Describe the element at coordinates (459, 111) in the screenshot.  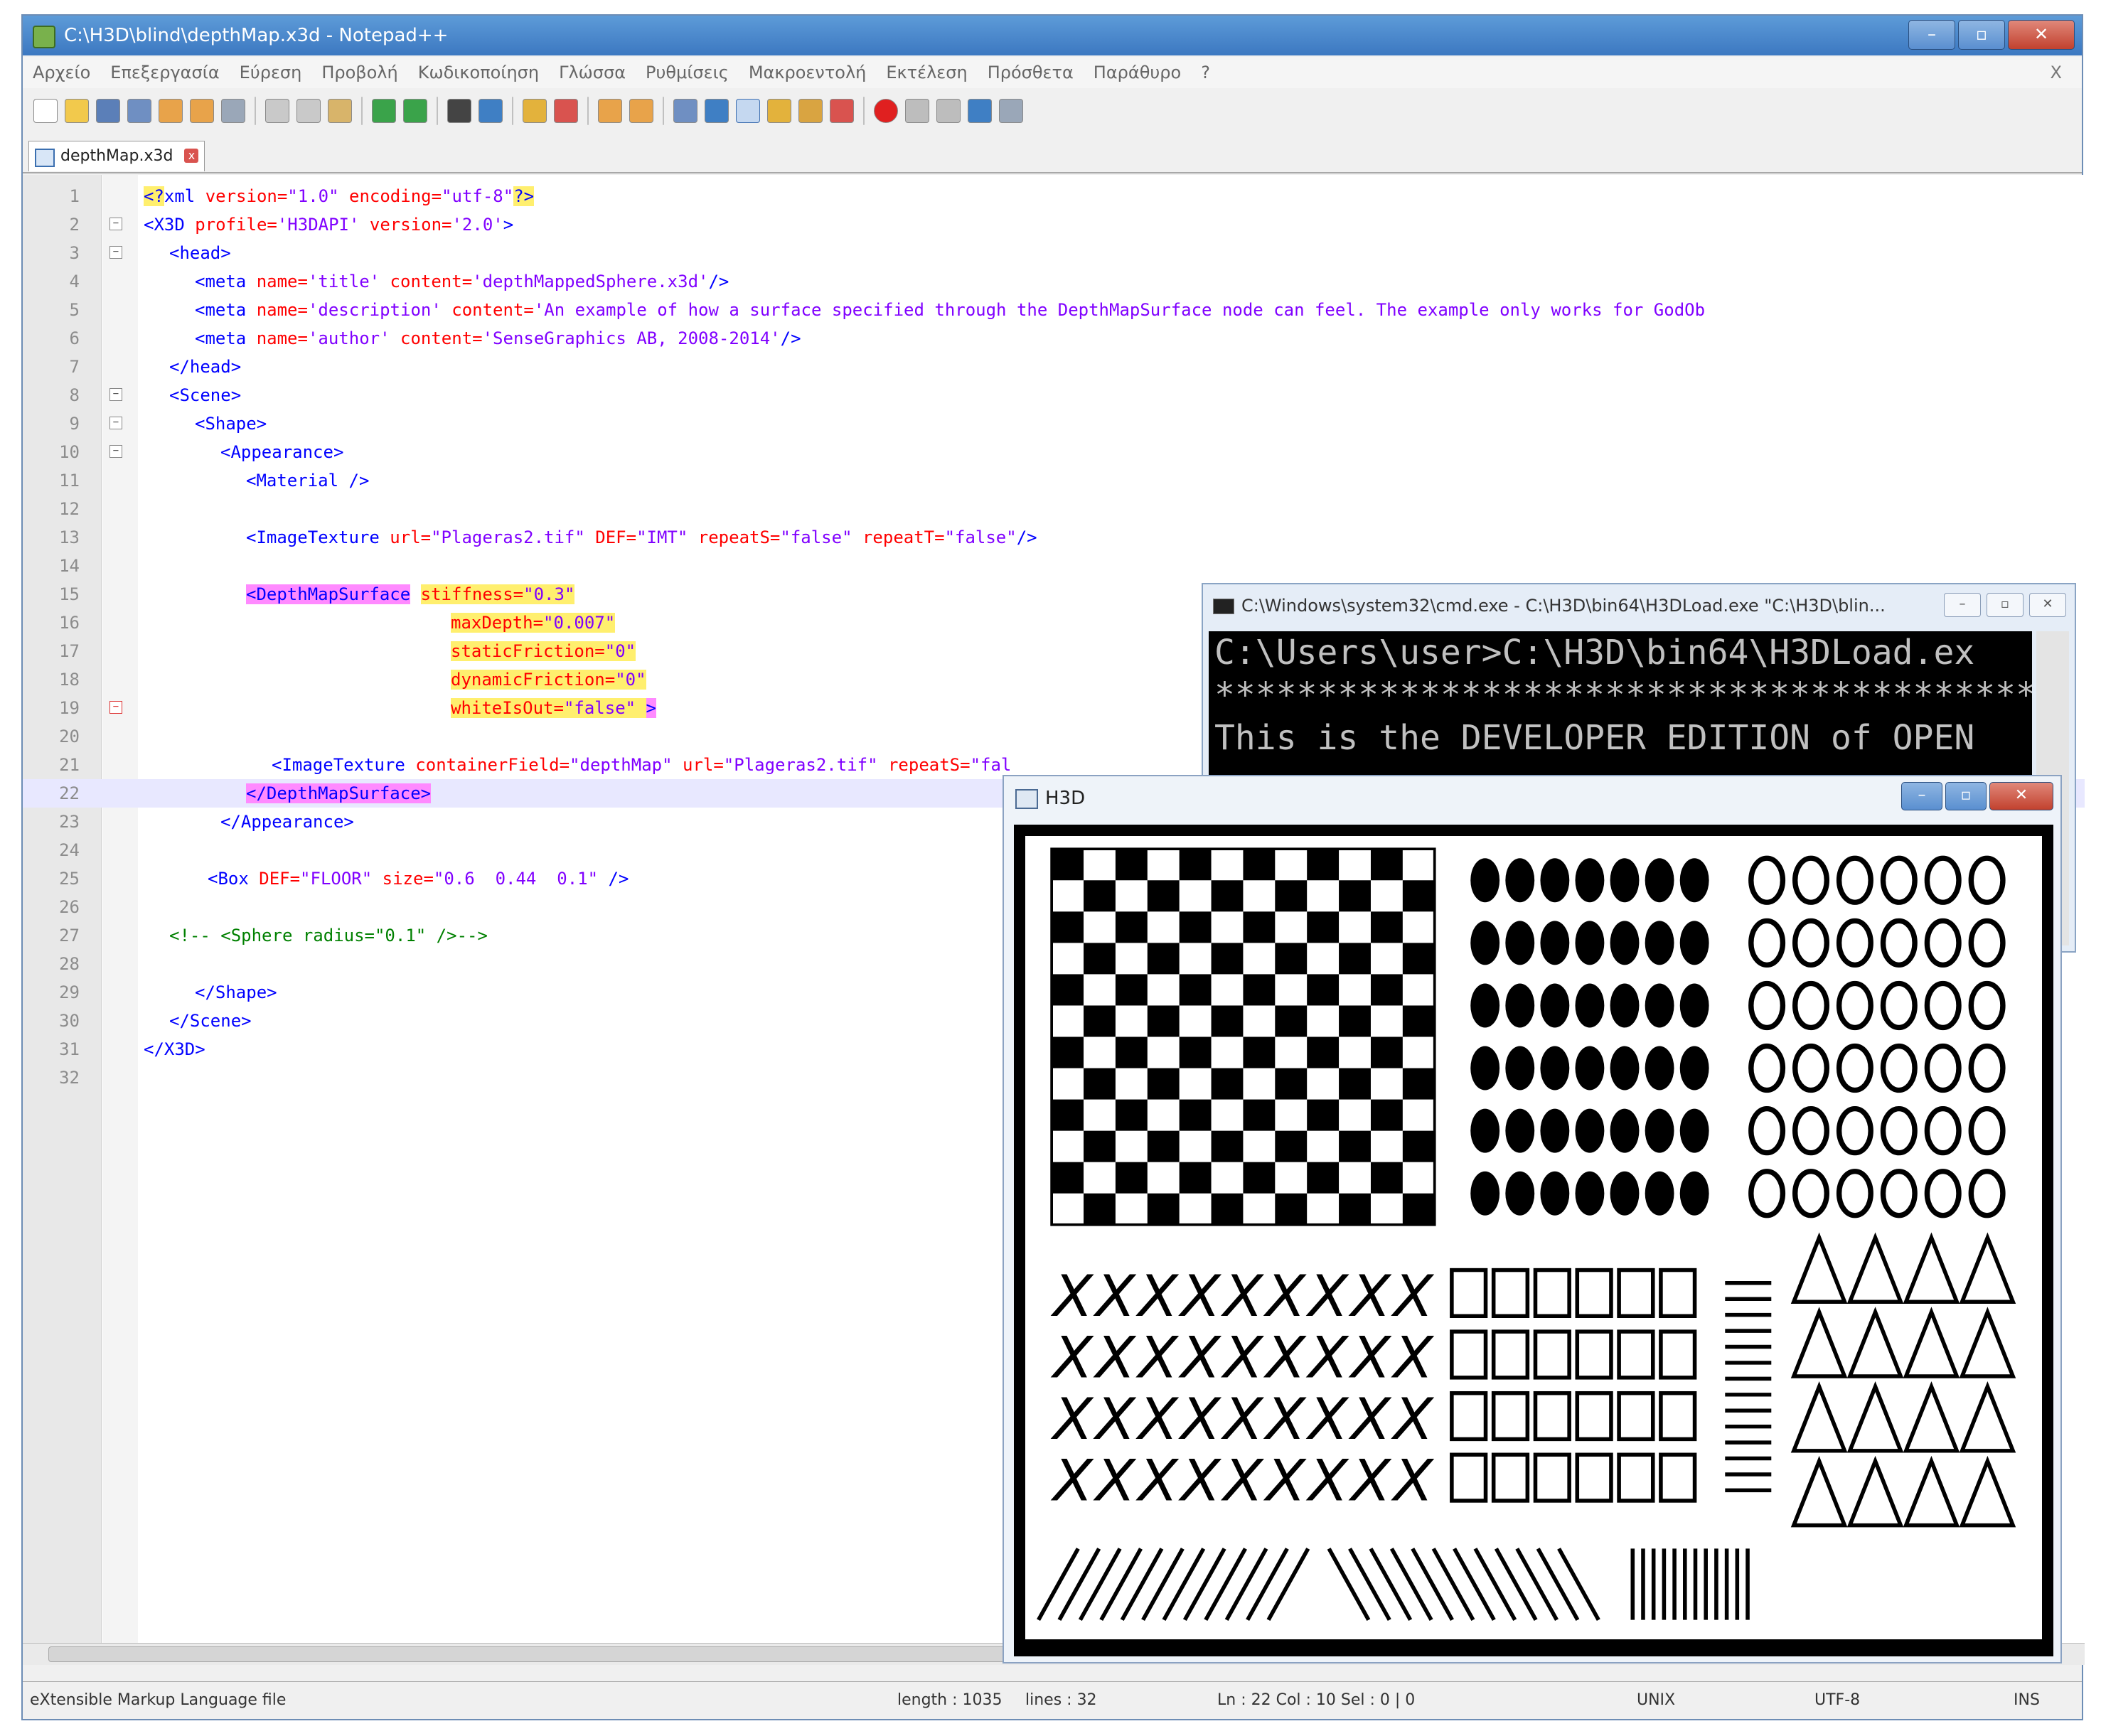
I see `find-icon` at that location.